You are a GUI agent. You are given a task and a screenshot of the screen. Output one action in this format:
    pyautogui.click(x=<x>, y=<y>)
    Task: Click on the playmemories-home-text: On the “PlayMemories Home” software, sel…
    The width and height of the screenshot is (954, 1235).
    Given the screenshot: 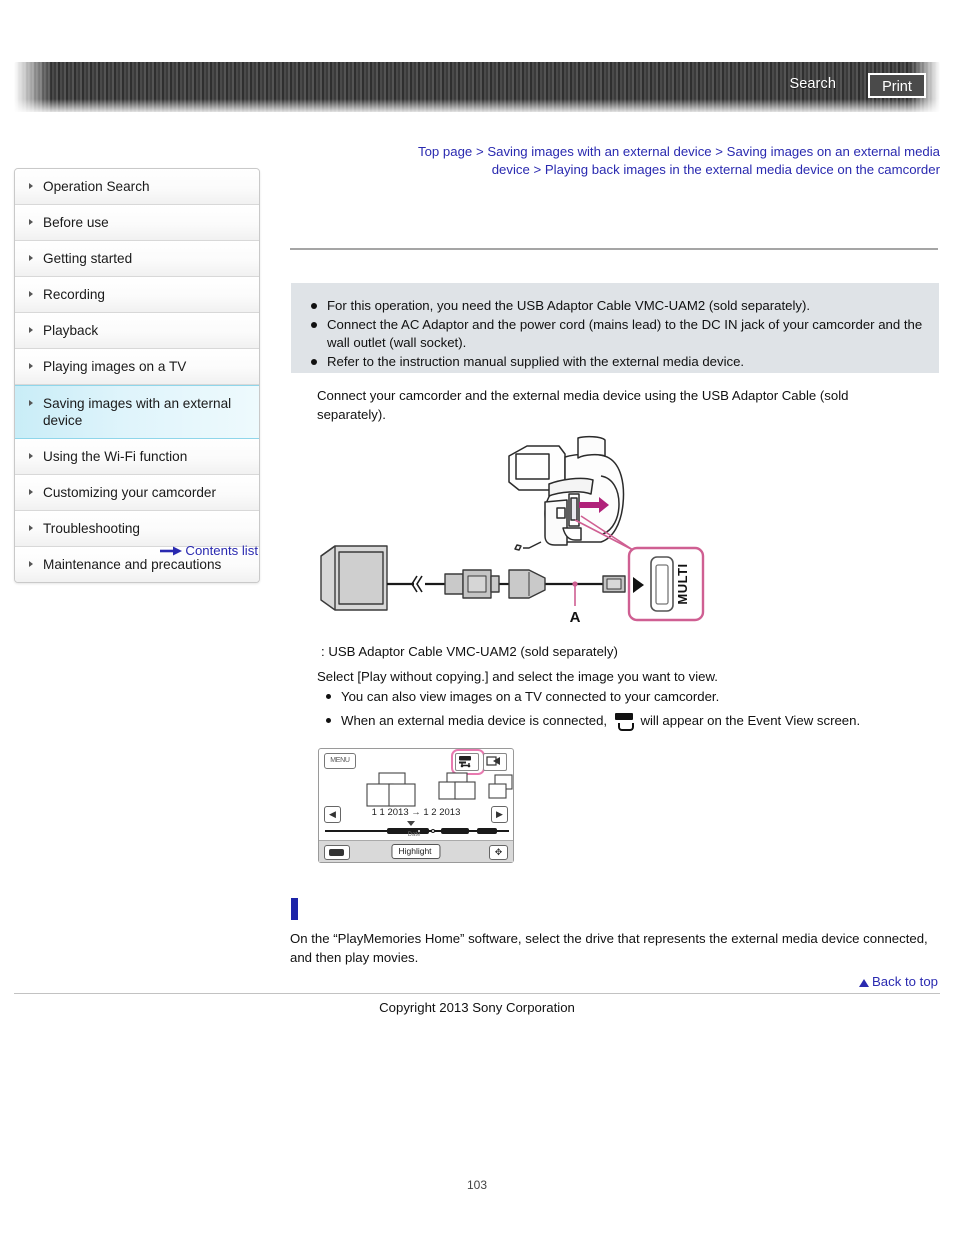 What is the action you would take?
    pyautogui.click(x=609, y=948)
    